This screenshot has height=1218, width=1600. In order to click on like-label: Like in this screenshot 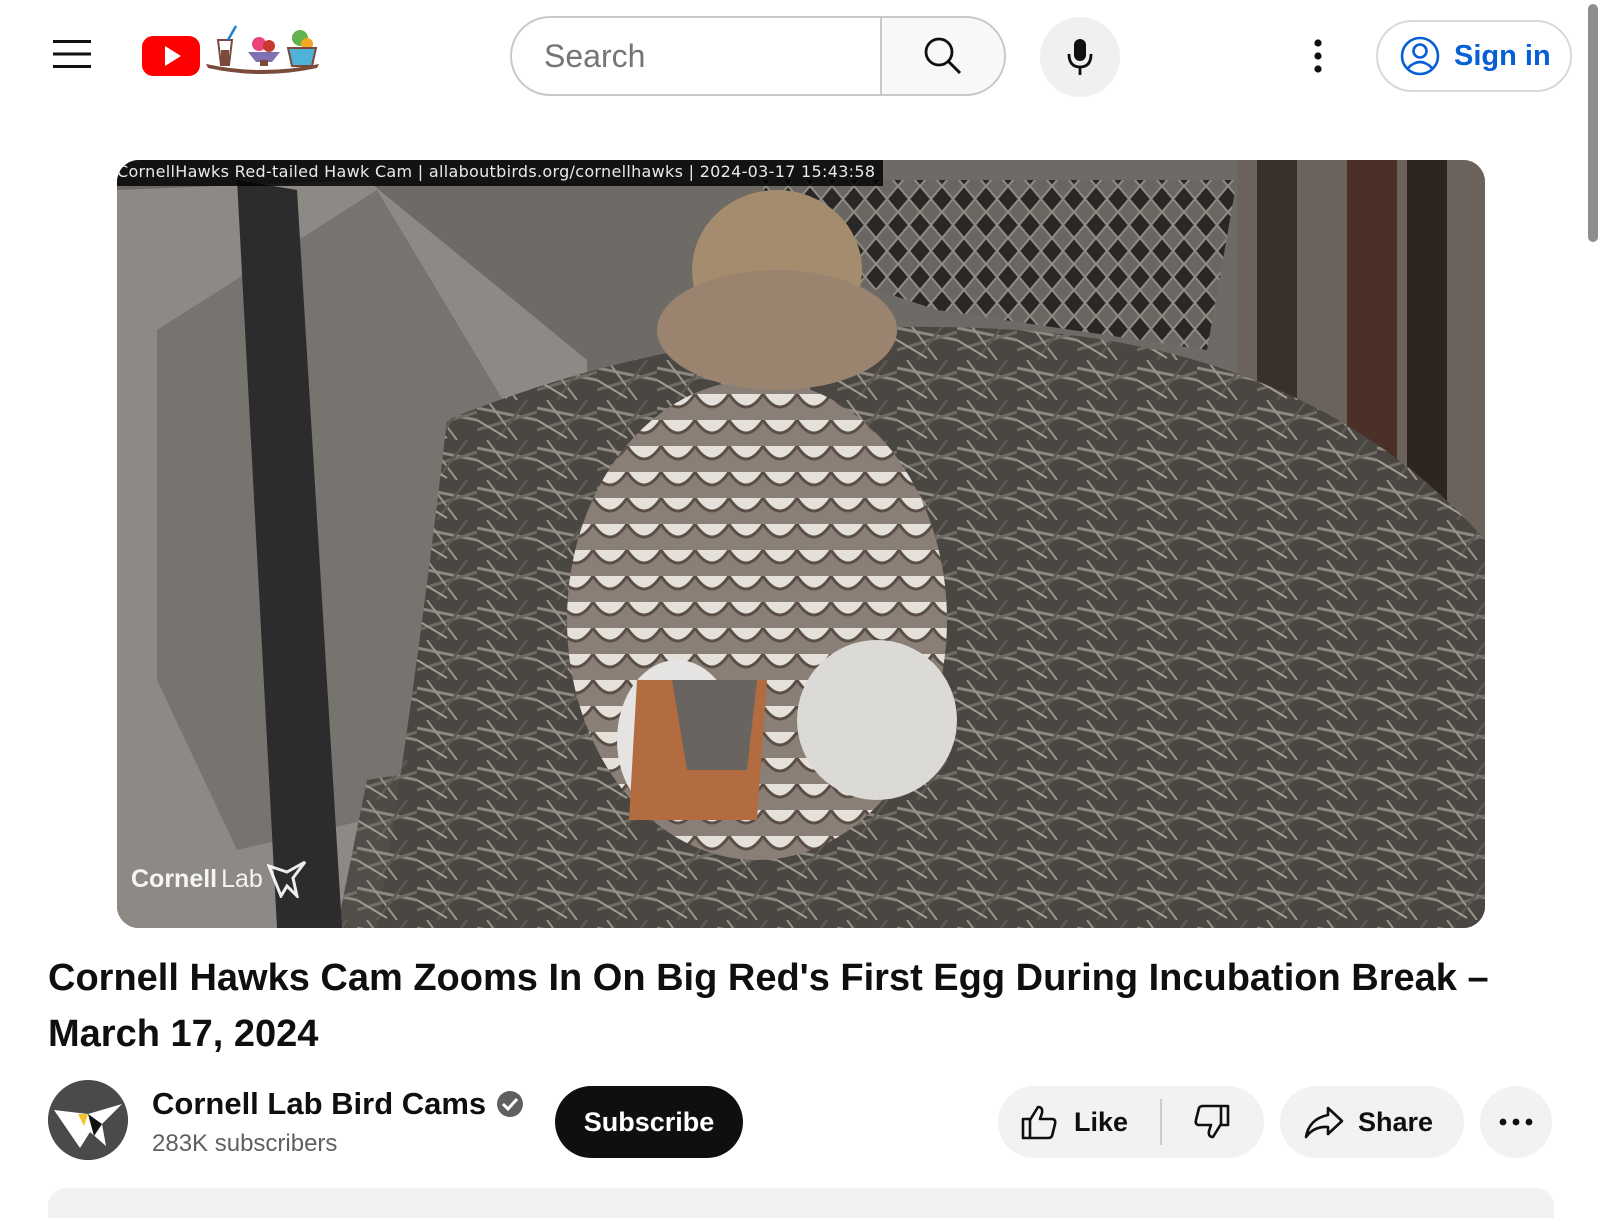, I will do `click(1101, 1121)`.